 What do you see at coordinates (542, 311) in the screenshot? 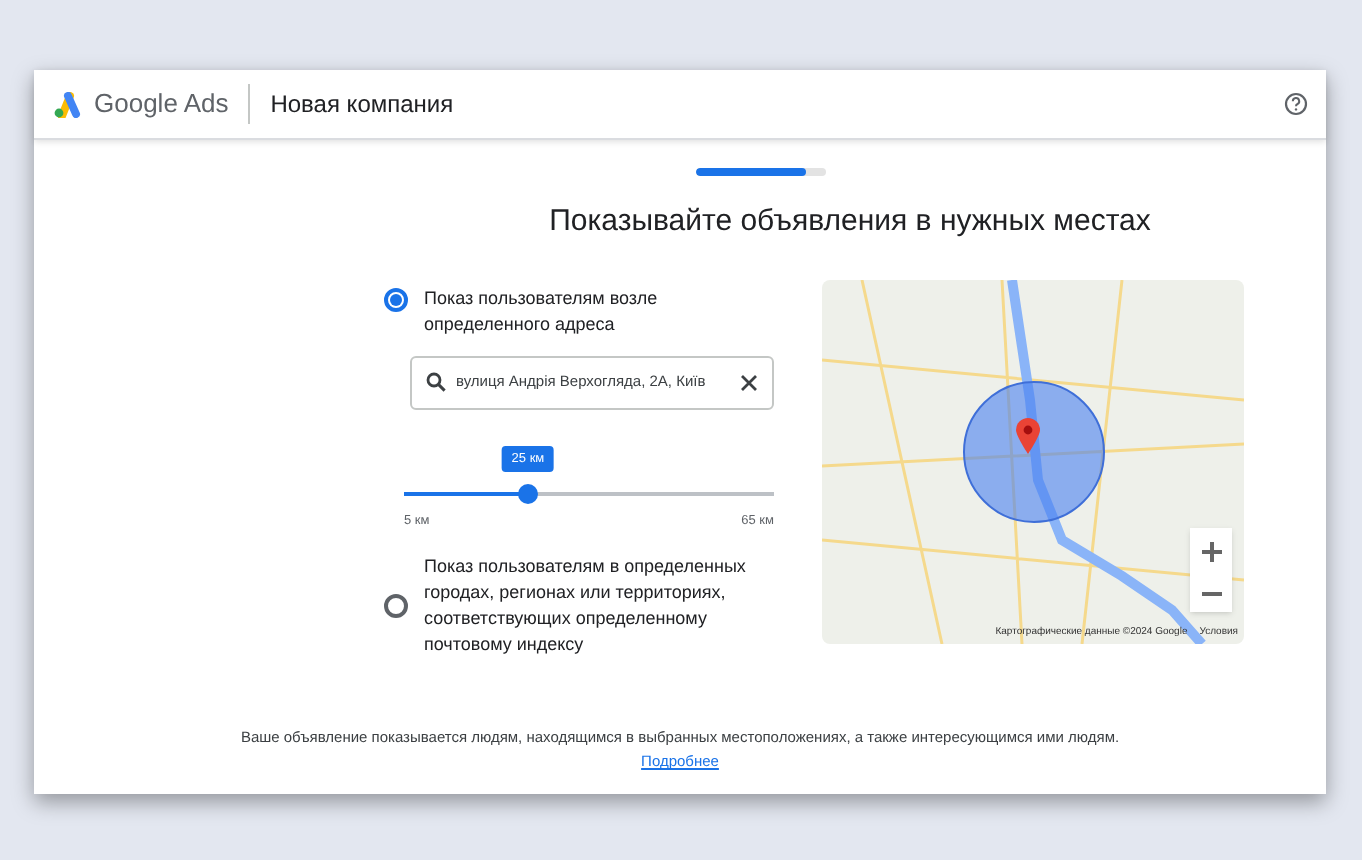
I see `option-label: Показ пользователям возле определенного адреса` at bounding box center [542, 311].